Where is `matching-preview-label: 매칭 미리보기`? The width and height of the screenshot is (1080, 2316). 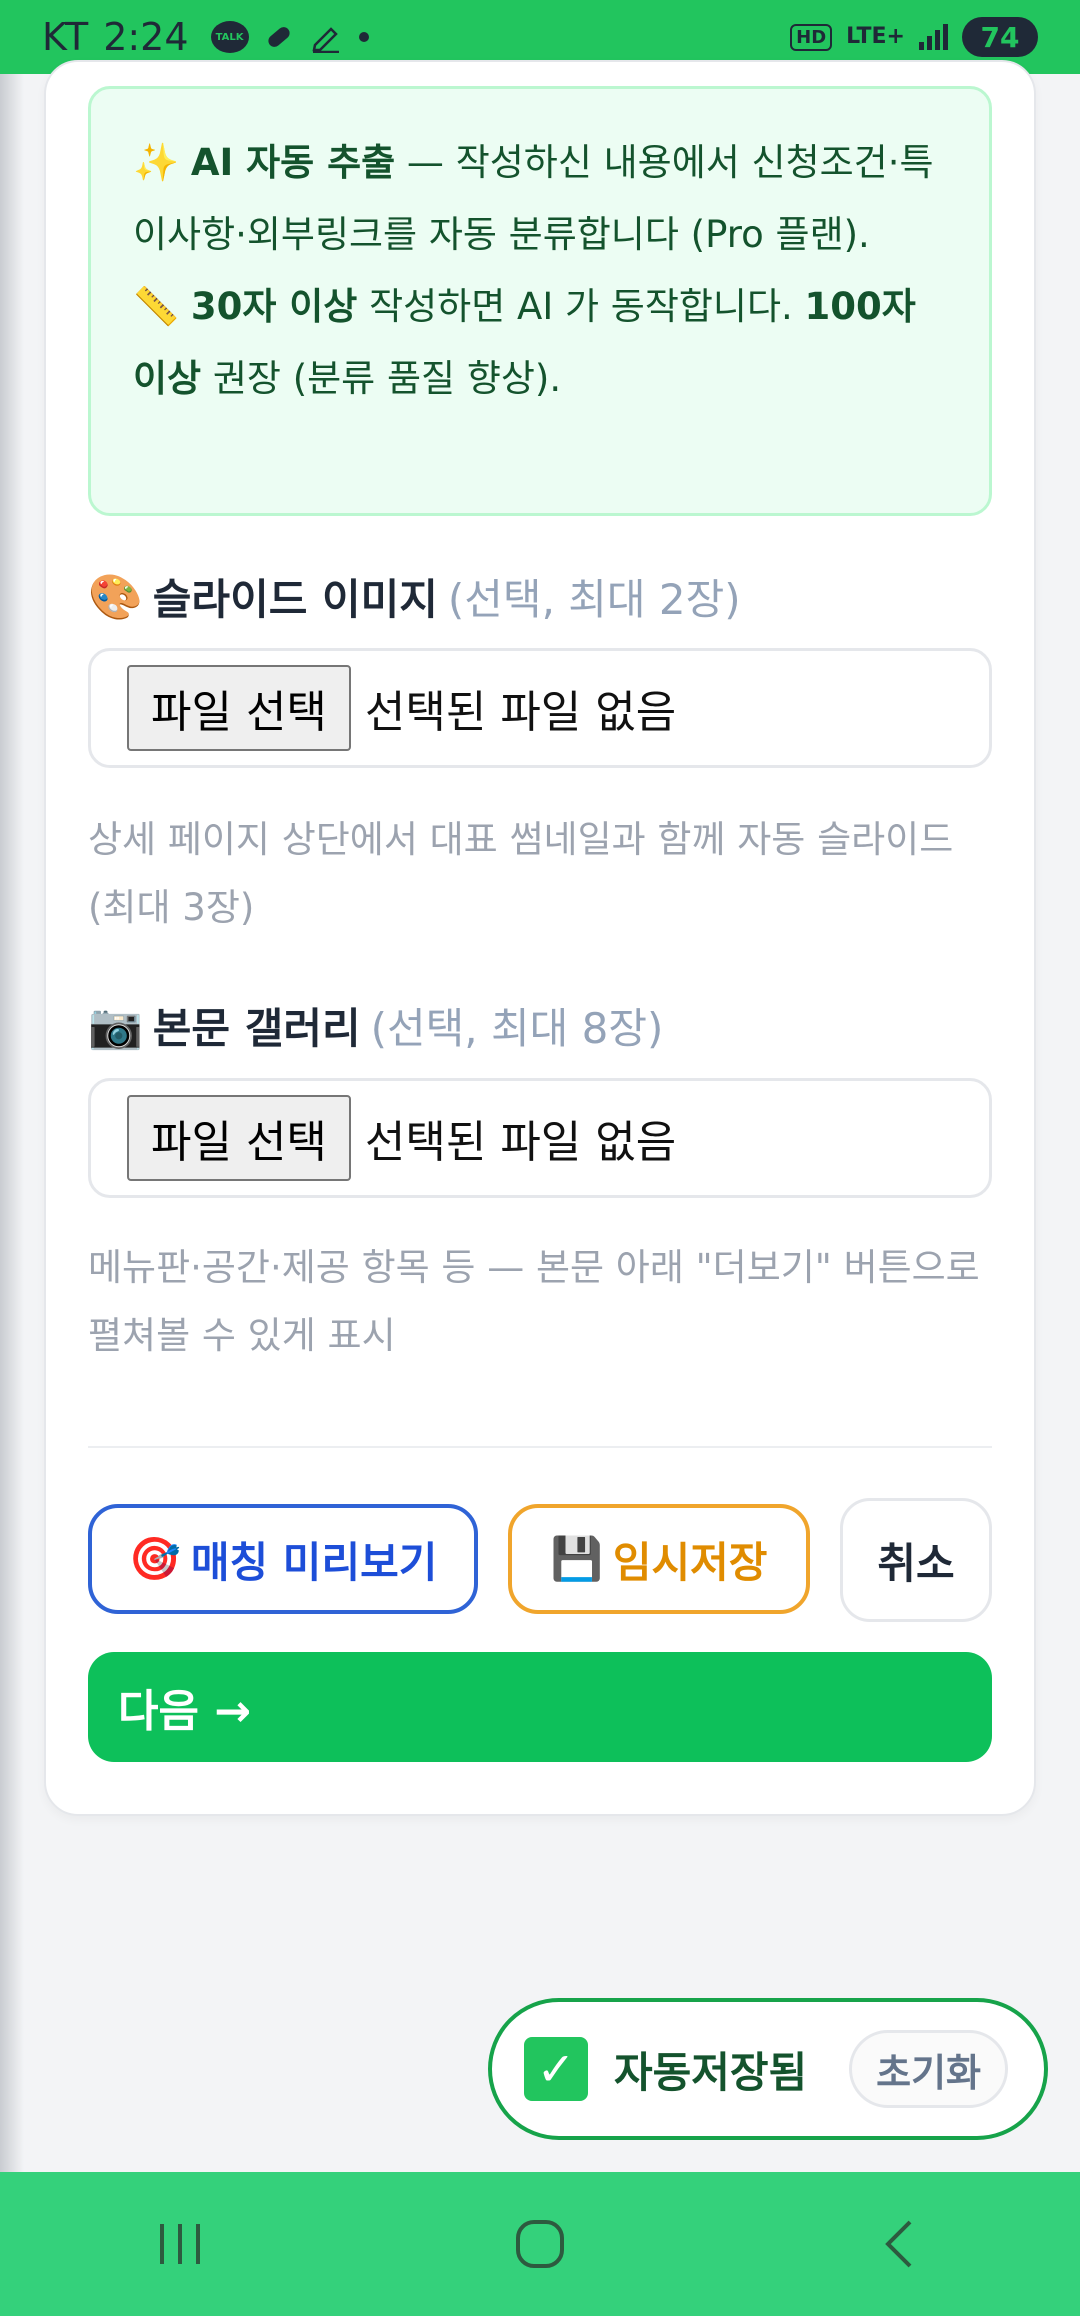
matching-preview-label: 매칭 미리보기 is located at coordinates (314, 1562).